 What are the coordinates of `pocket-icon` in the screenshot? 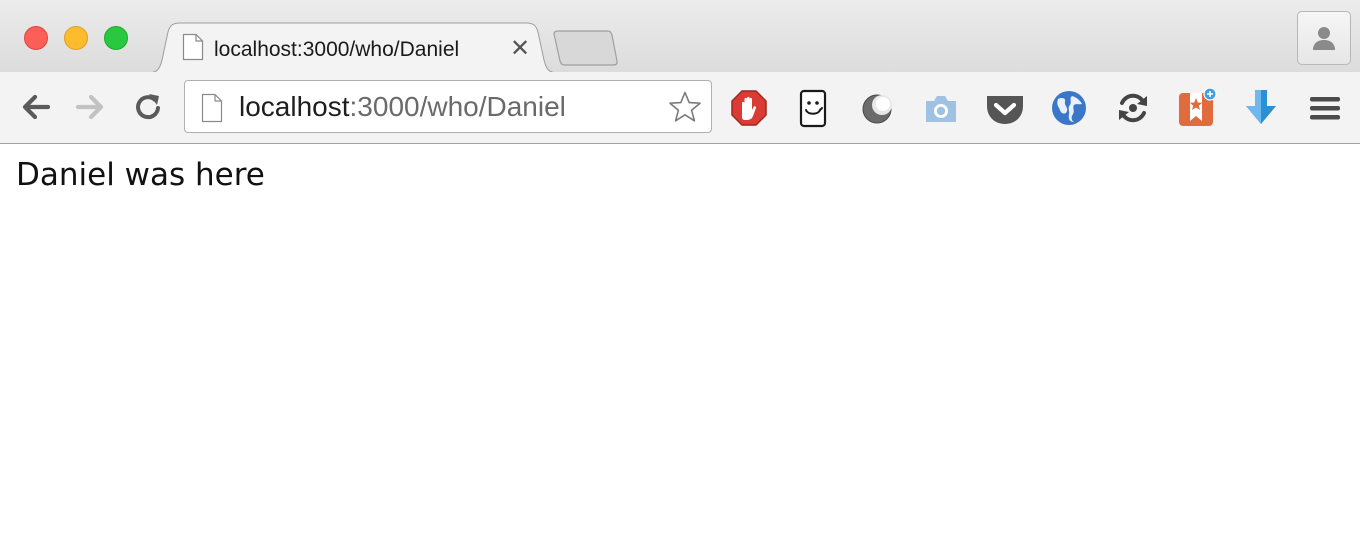 It's located at (1005, 108).